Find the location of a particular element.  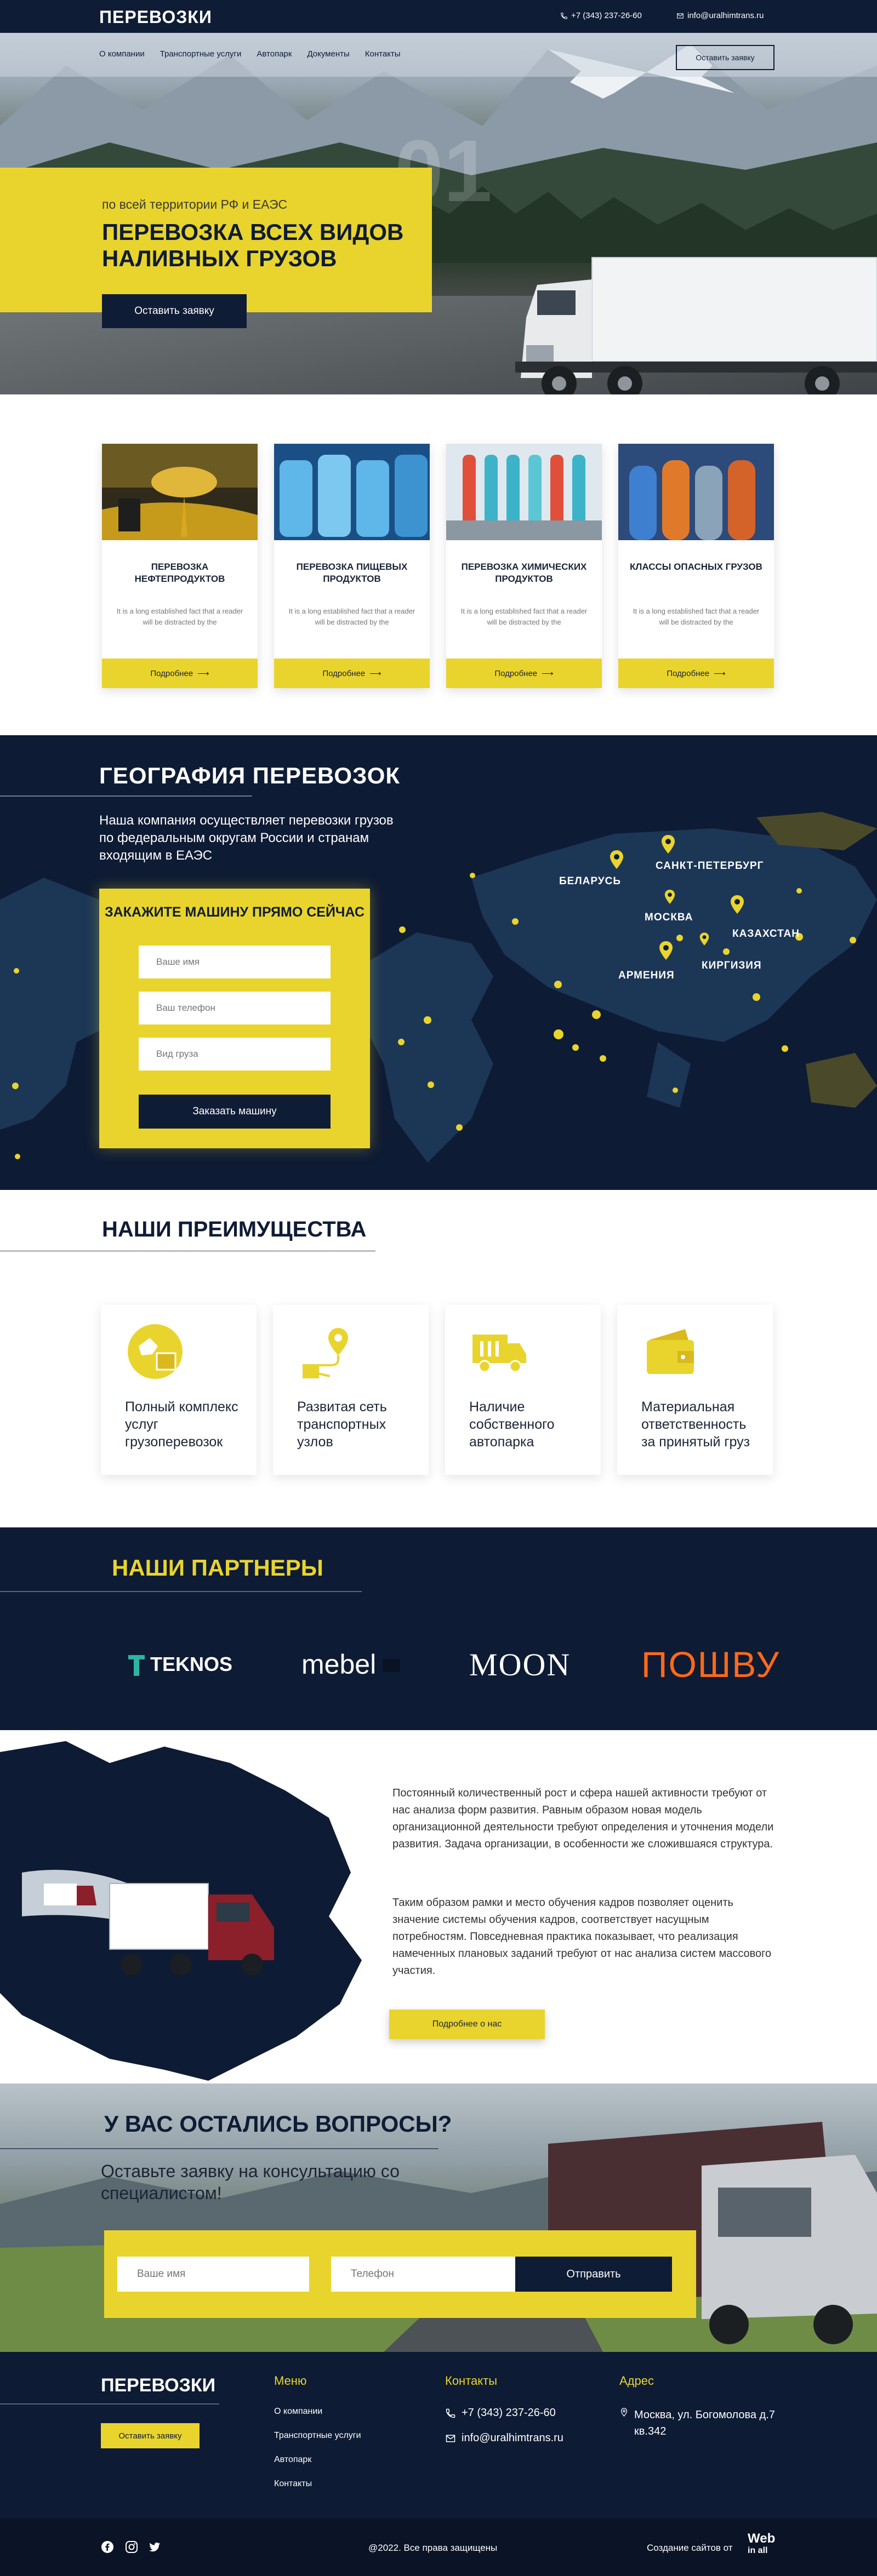

partner-logo-mebel: mebel is located at coordinates (351, 1664).